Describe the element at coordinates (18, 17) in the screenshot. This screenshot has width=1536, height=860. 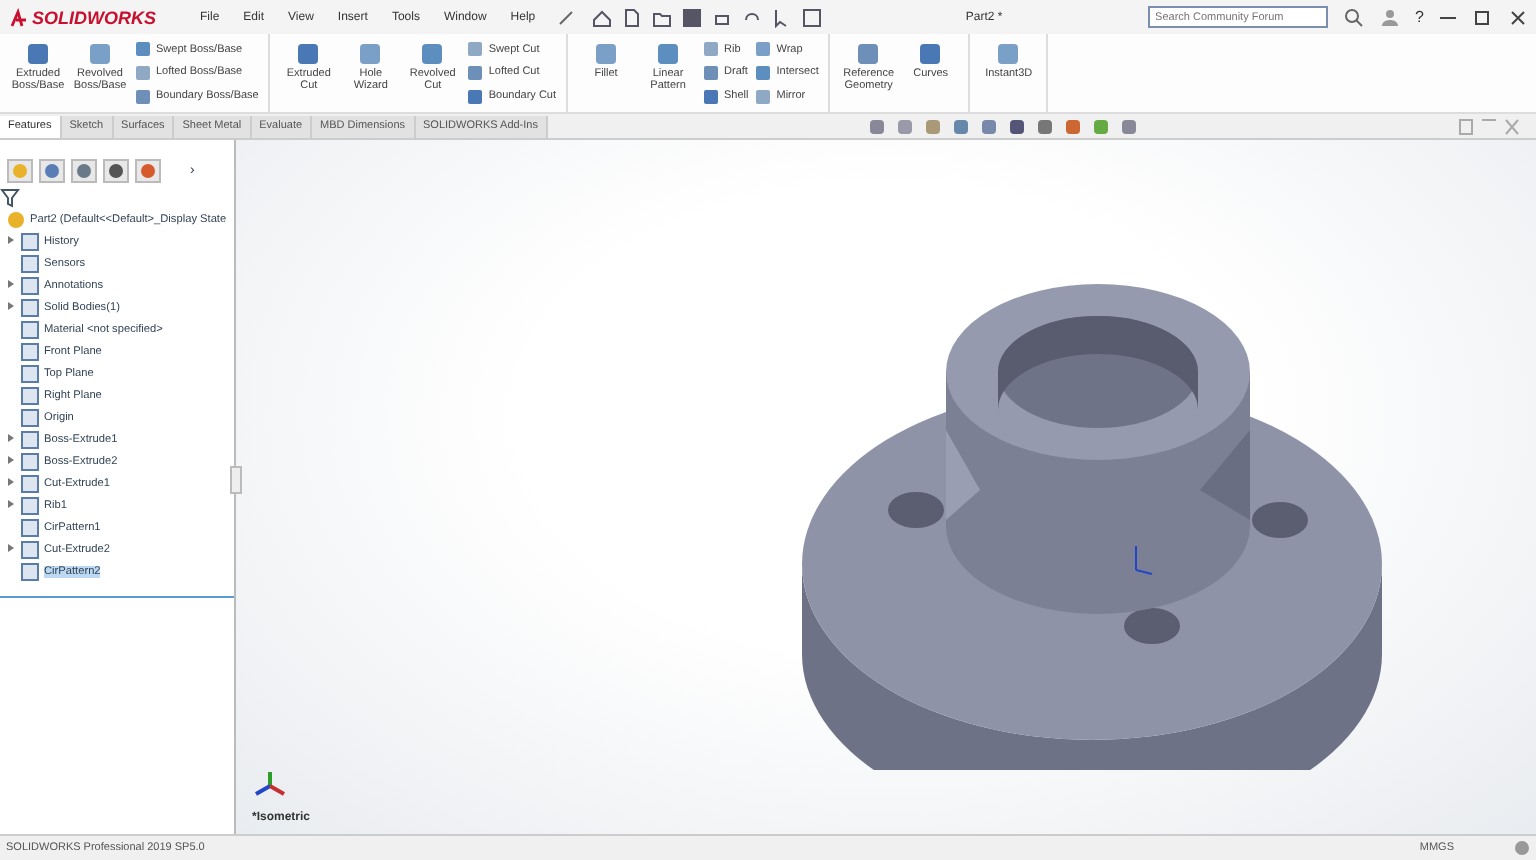
I see `logo-icon` at that location.